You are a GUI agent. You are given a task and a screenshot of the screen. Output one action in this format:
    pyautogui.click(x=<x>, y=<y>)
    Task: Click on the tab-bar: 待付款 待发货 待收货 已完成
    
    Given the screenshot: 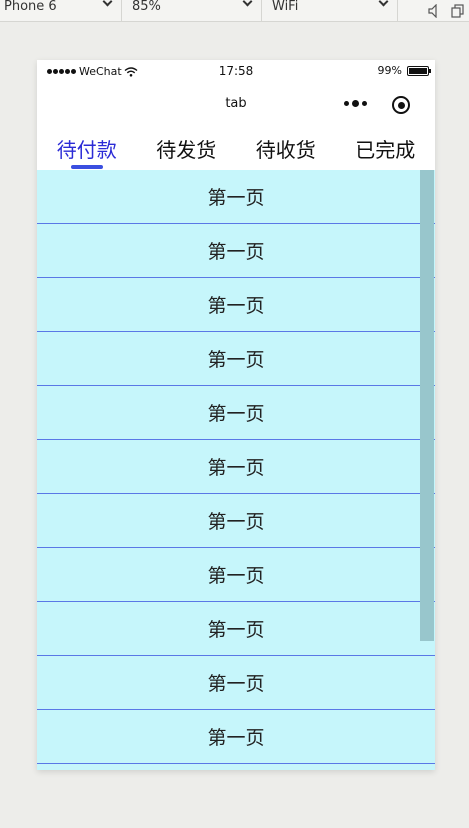 What is the action you would take?
    pyautogui.click(x=236, y=148)
    